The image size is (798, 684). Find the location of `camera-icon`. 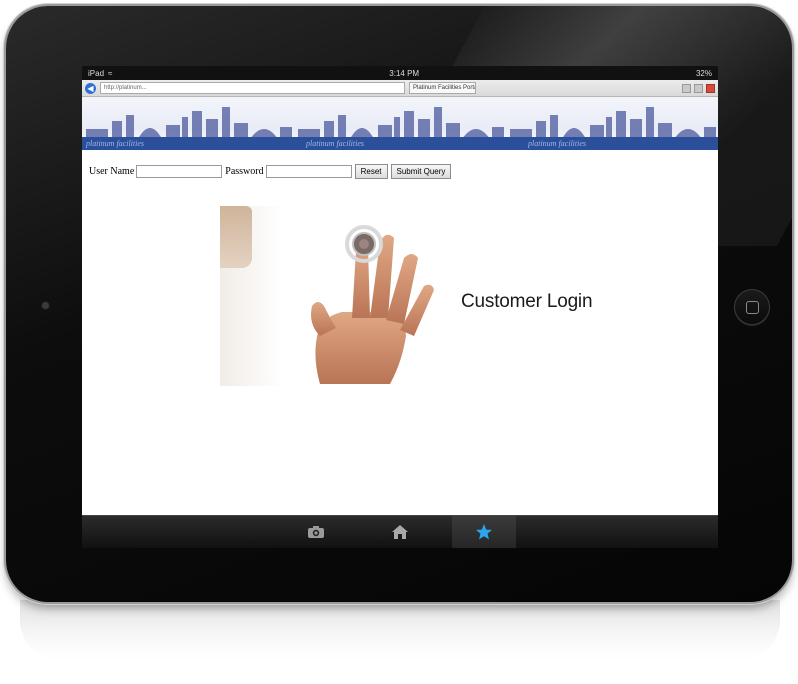

camera-icon is located at coordinates (316, 532).